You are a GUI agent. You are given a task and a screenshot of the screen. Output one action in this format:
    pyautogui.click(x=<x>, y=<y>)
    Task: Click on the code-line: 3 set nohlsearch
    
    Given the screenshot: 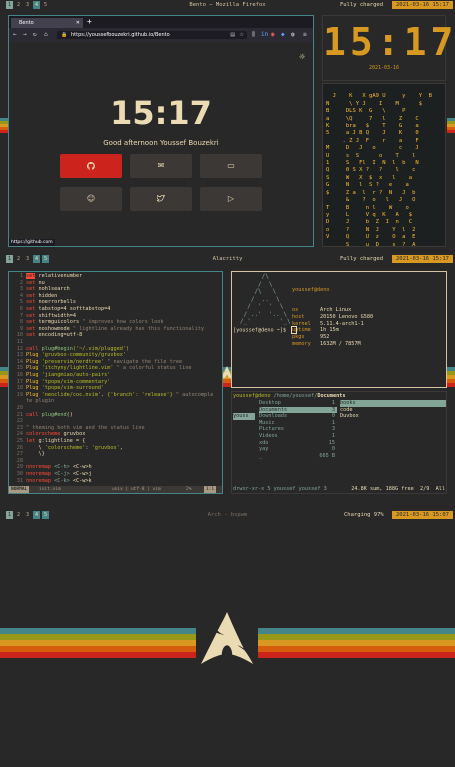 What is the action you would take?
    pyautogui.click(x=39, y=289)
    